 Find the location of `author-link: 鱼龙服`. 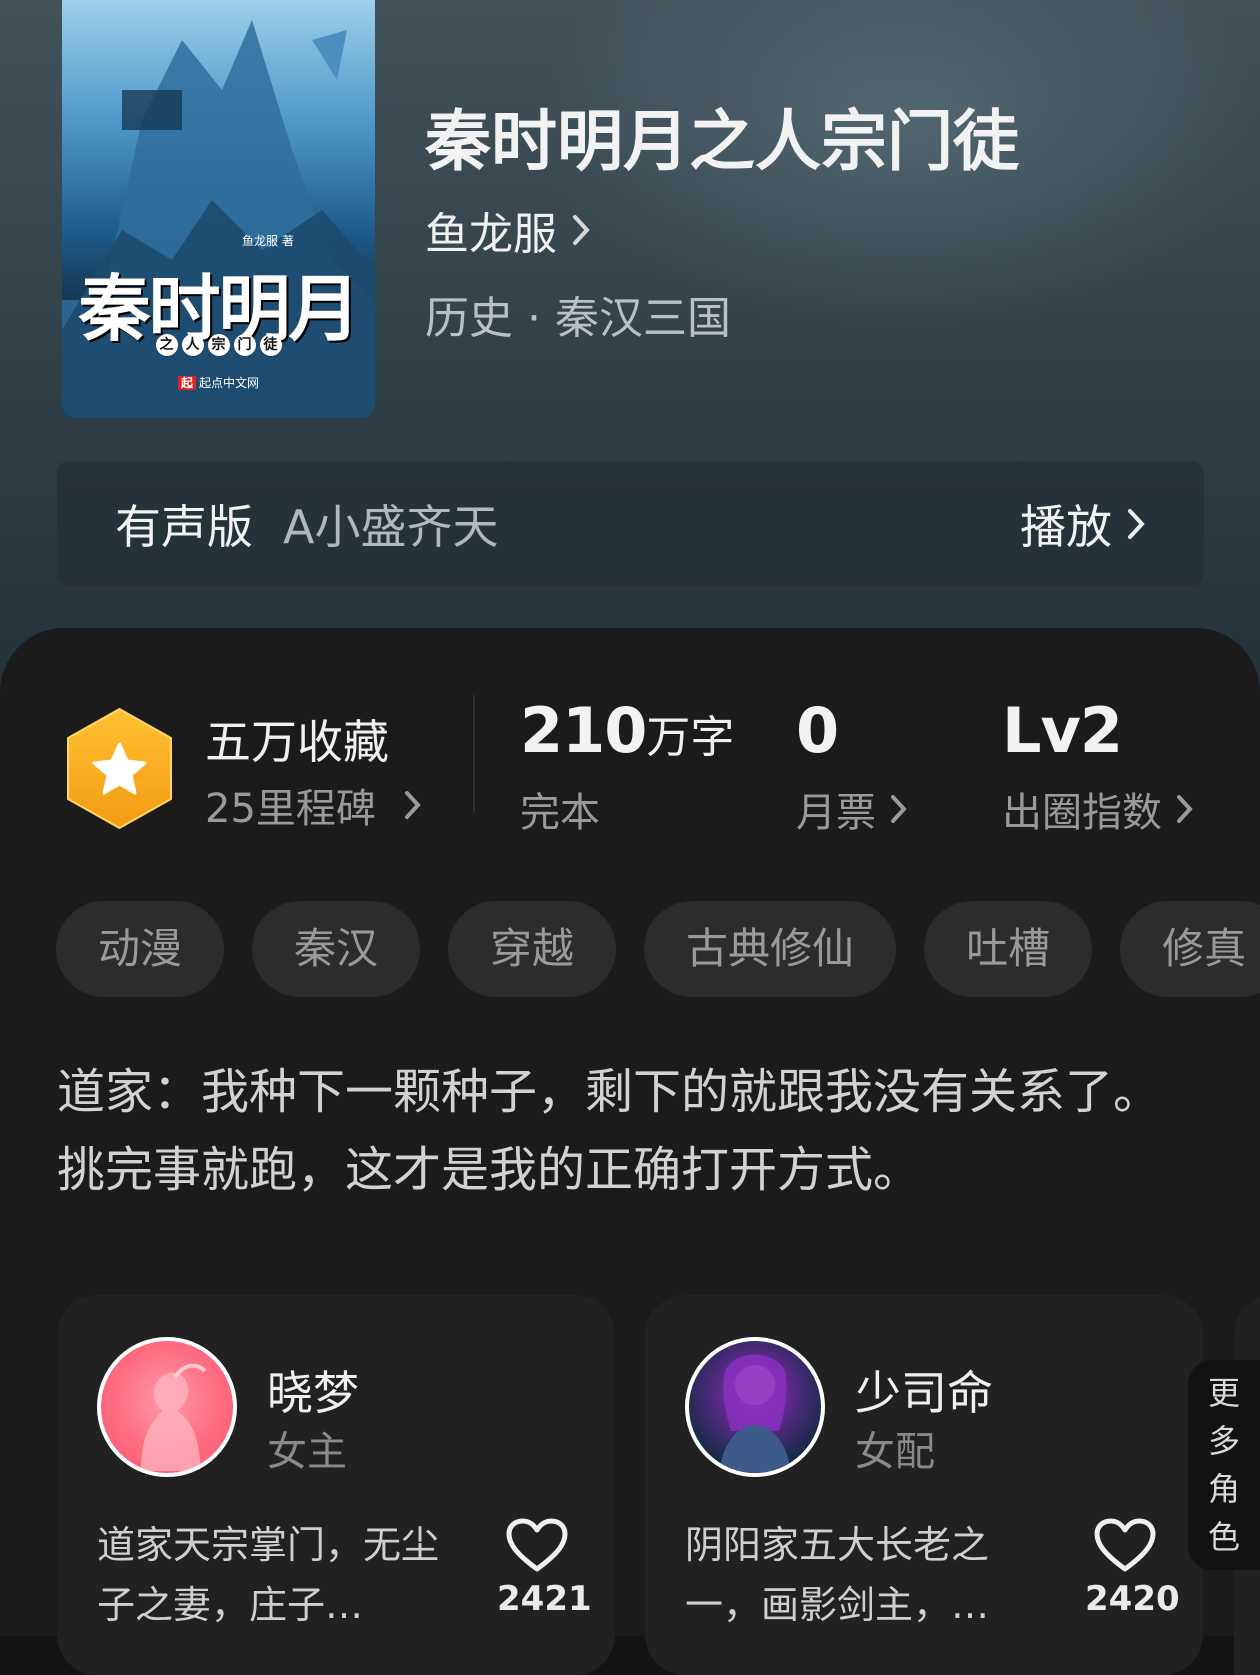

author-link: 鱼龙服 is located at coordinates (508, 230).